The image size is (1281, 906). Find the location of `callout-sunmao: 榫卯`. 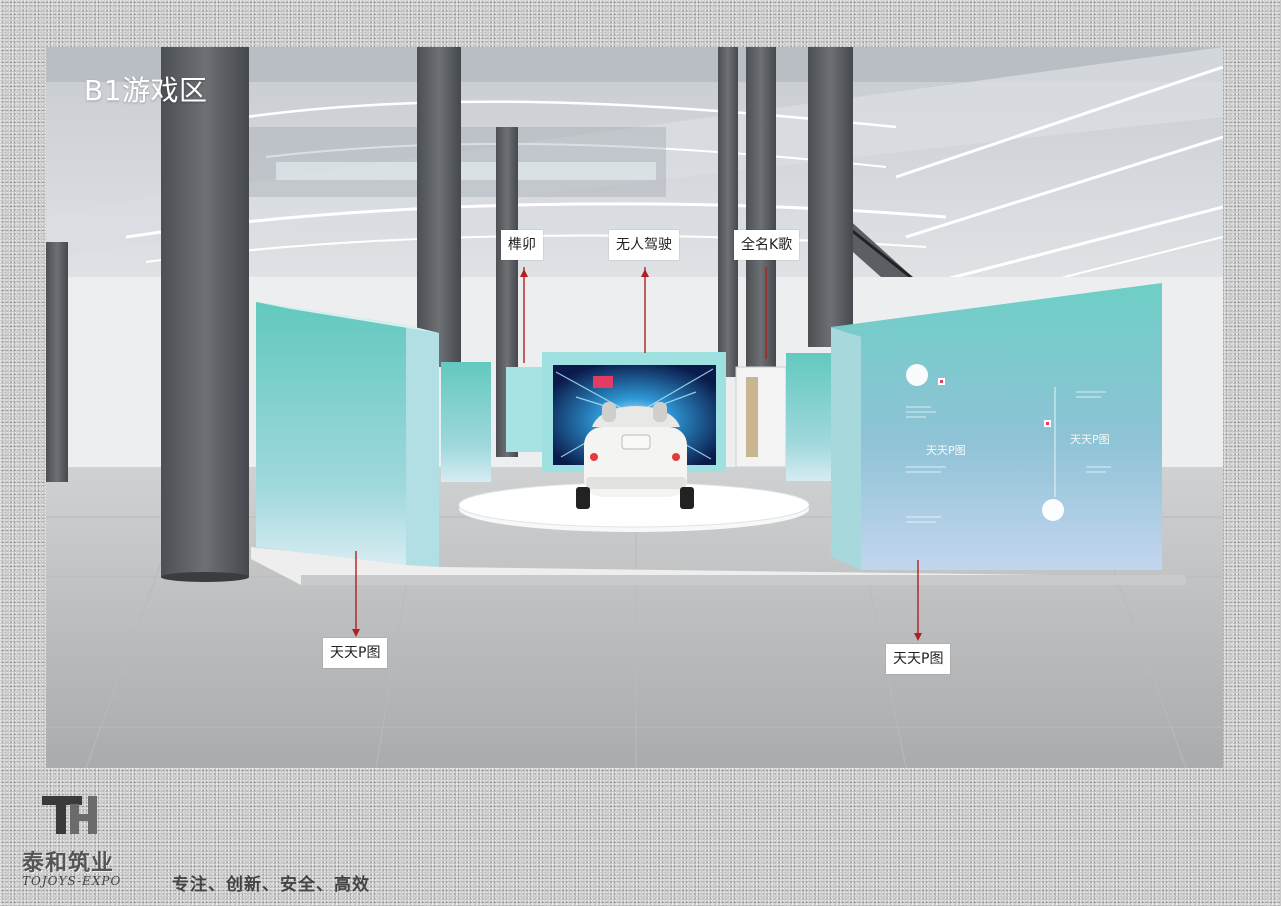

callout-sunmao: 榫卯 is located at coordinates (522, 245).